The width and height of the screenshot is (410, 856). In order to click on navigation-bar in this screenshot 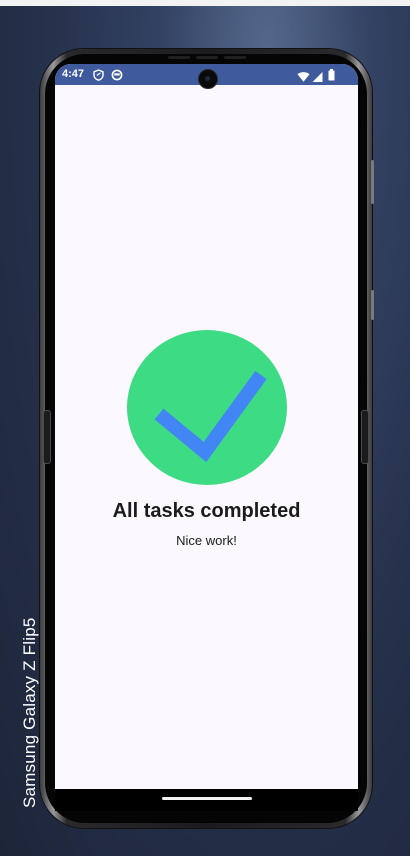, I will do `click(206, 800)`.